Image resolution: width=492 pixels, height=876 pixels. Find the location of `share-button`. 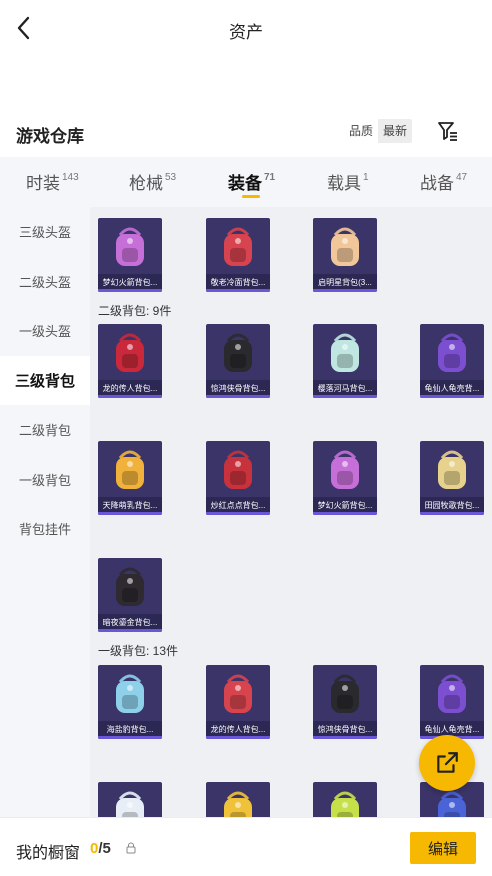

share-button is located at coordinates (447, 763).